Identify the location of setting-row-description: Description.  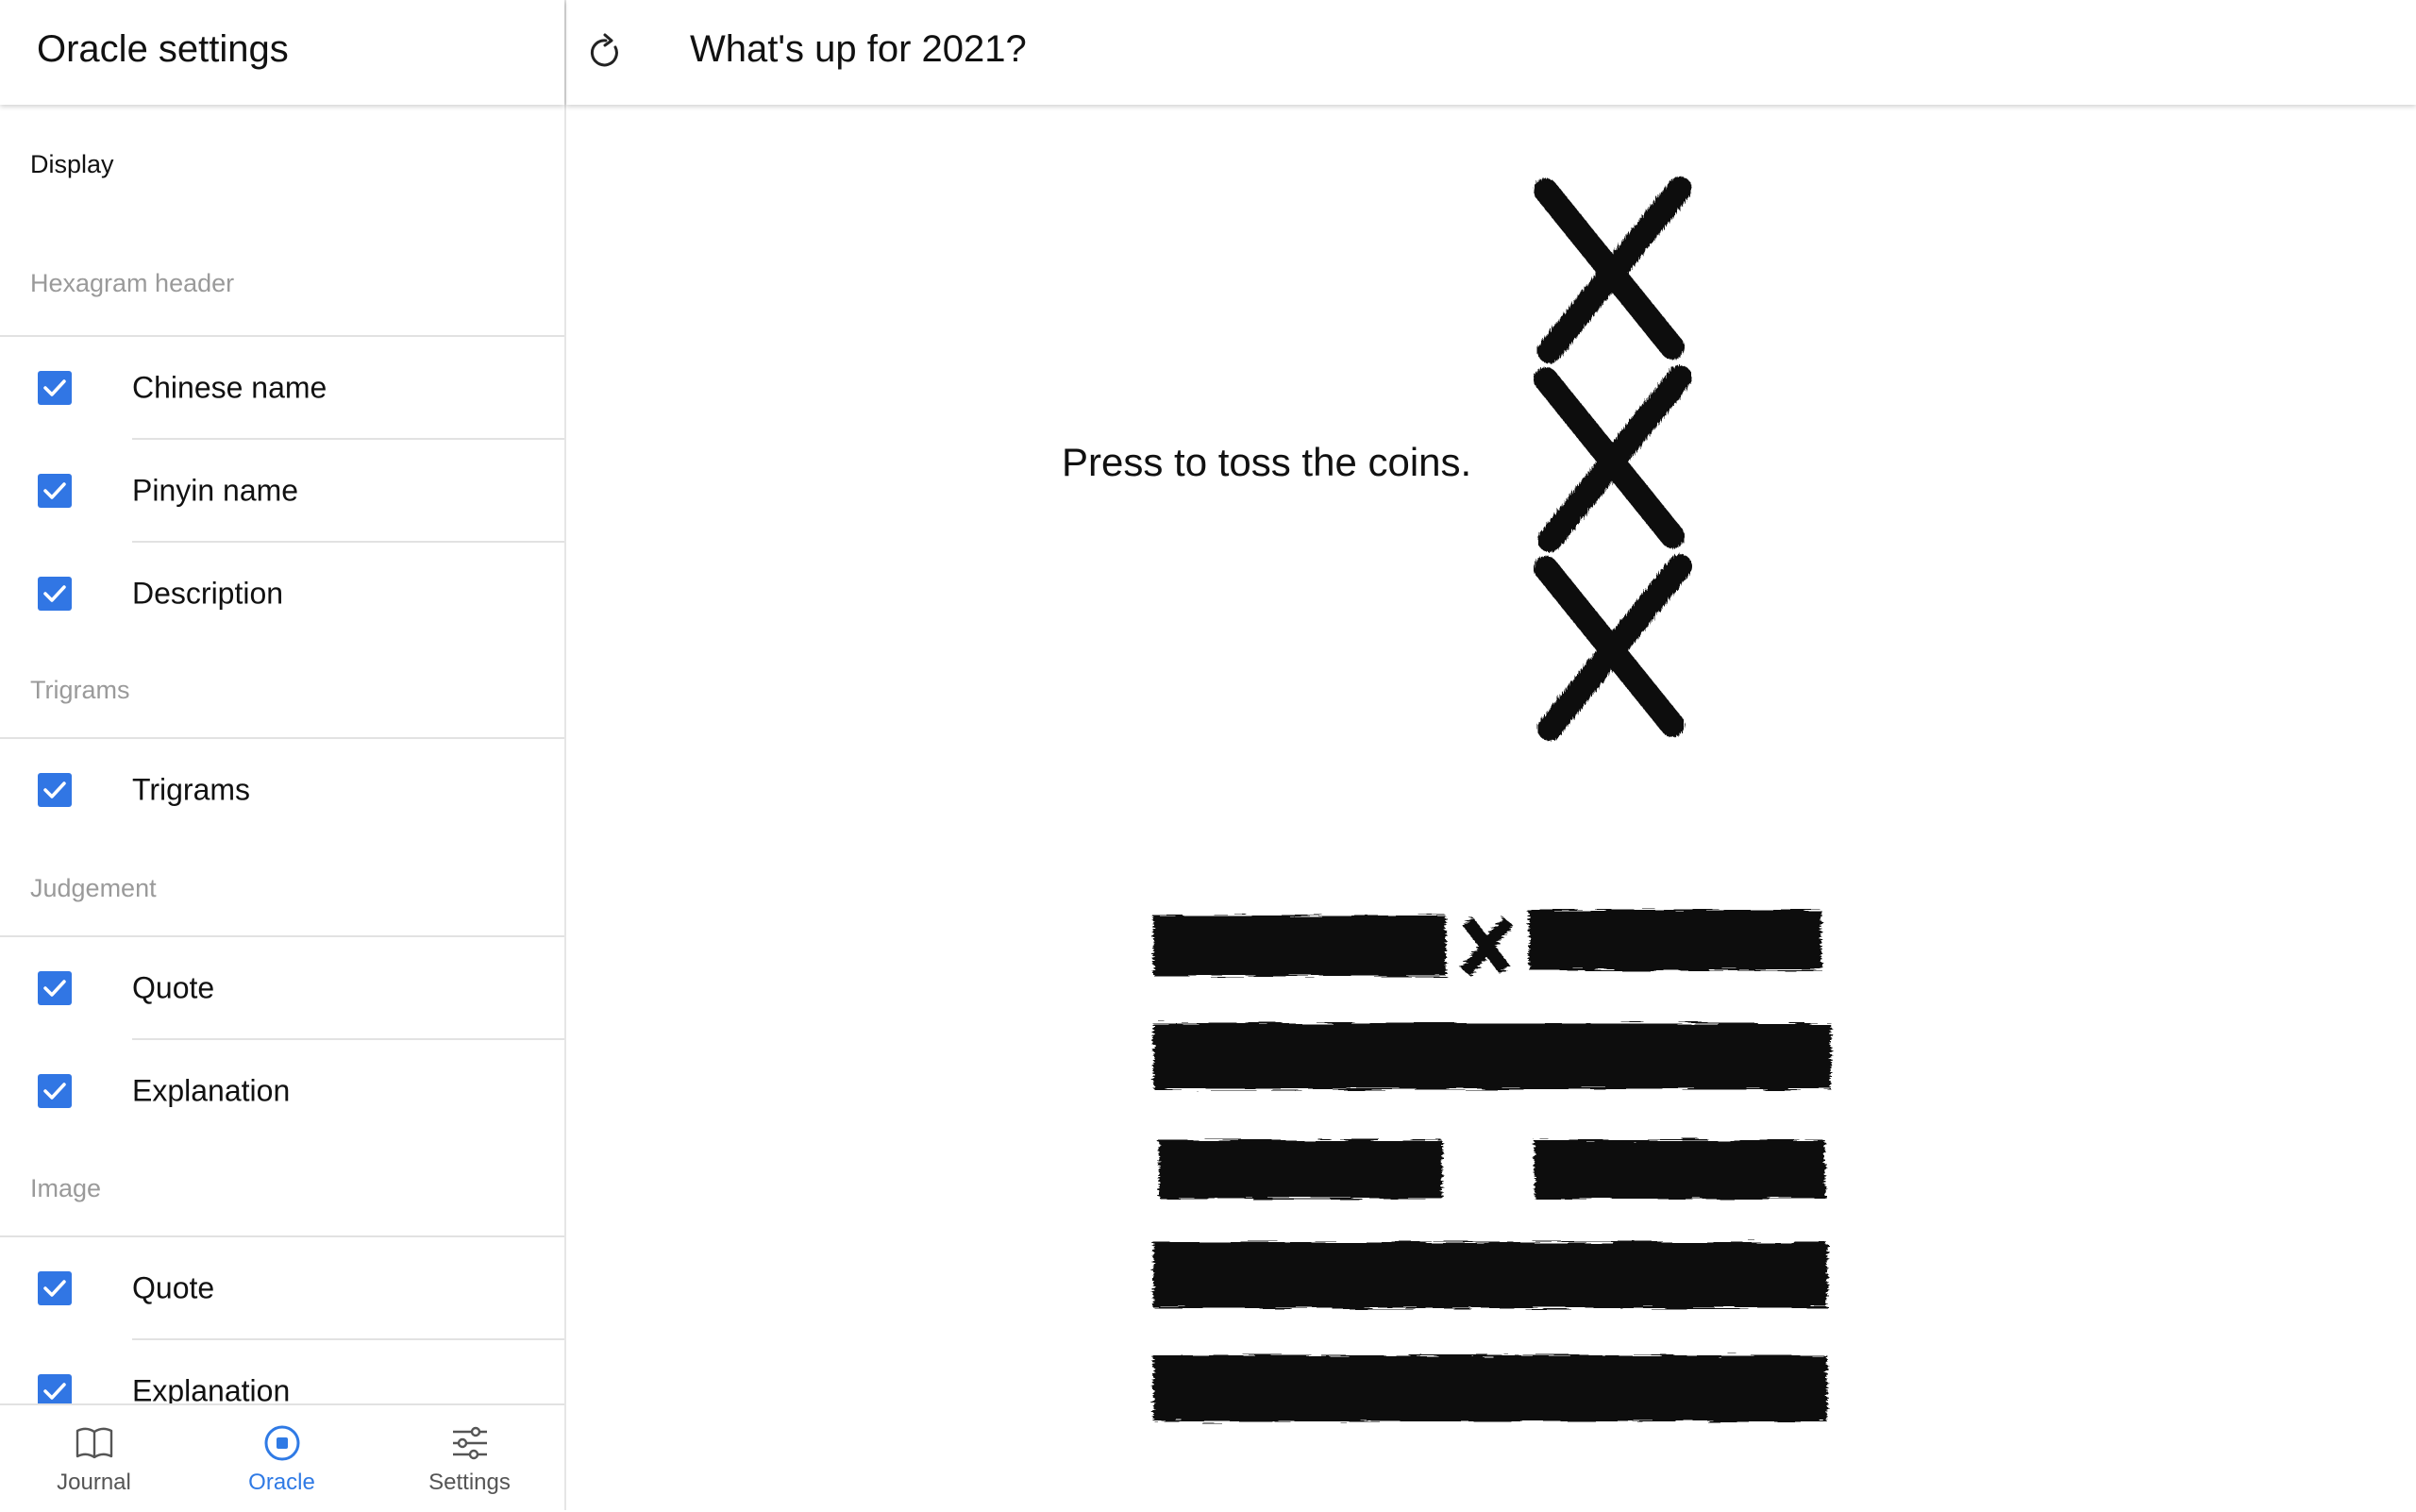
(282, 593).